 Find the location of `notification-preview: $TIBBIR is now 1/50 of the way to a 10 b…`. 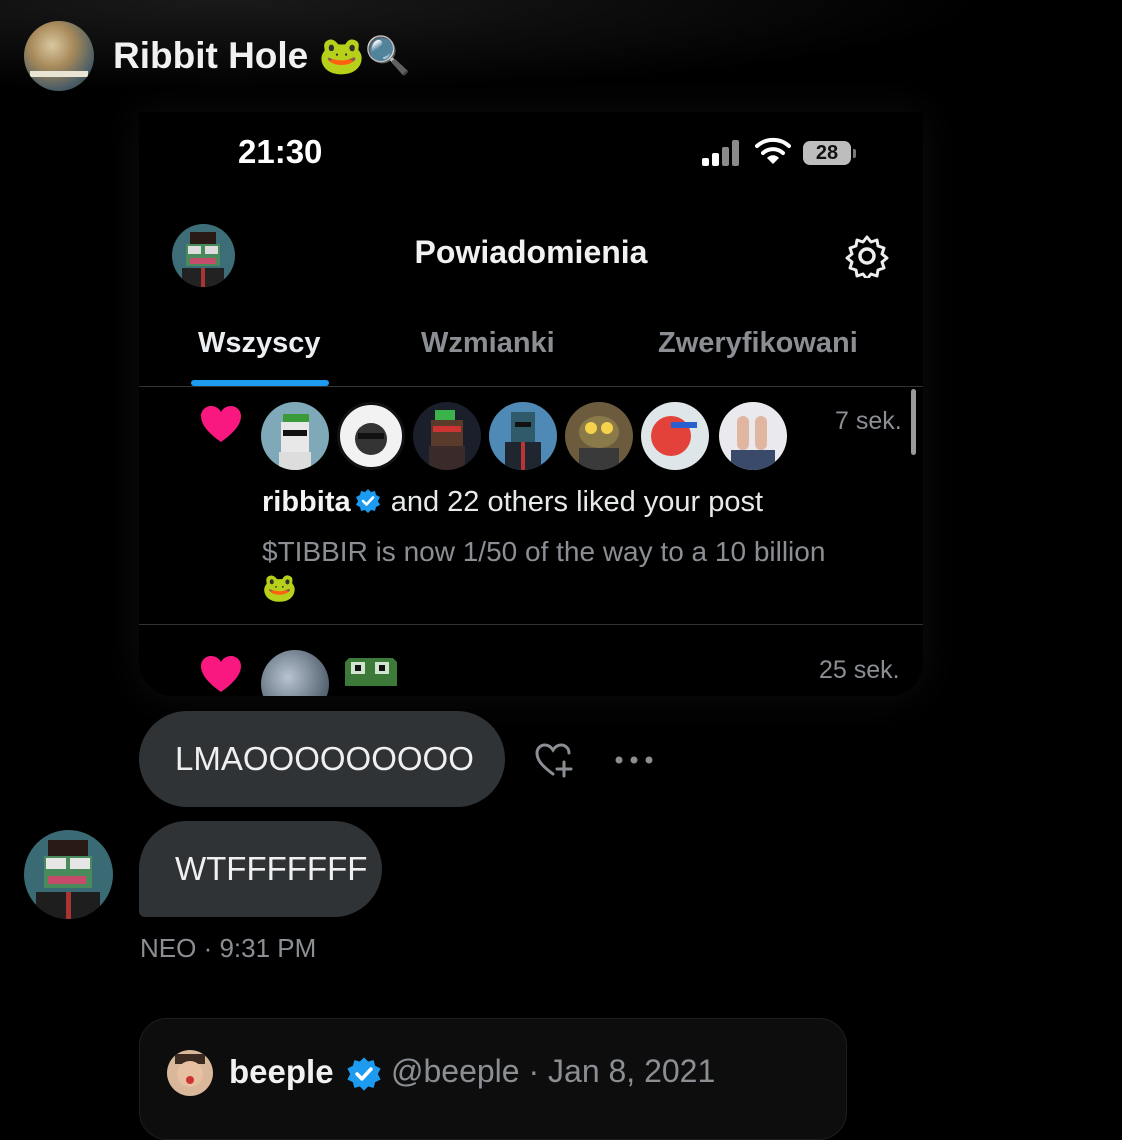

notification-preview: $TIBBIR is now 1/50 of the way to a 10 b… is located at coordinates (572, 570).